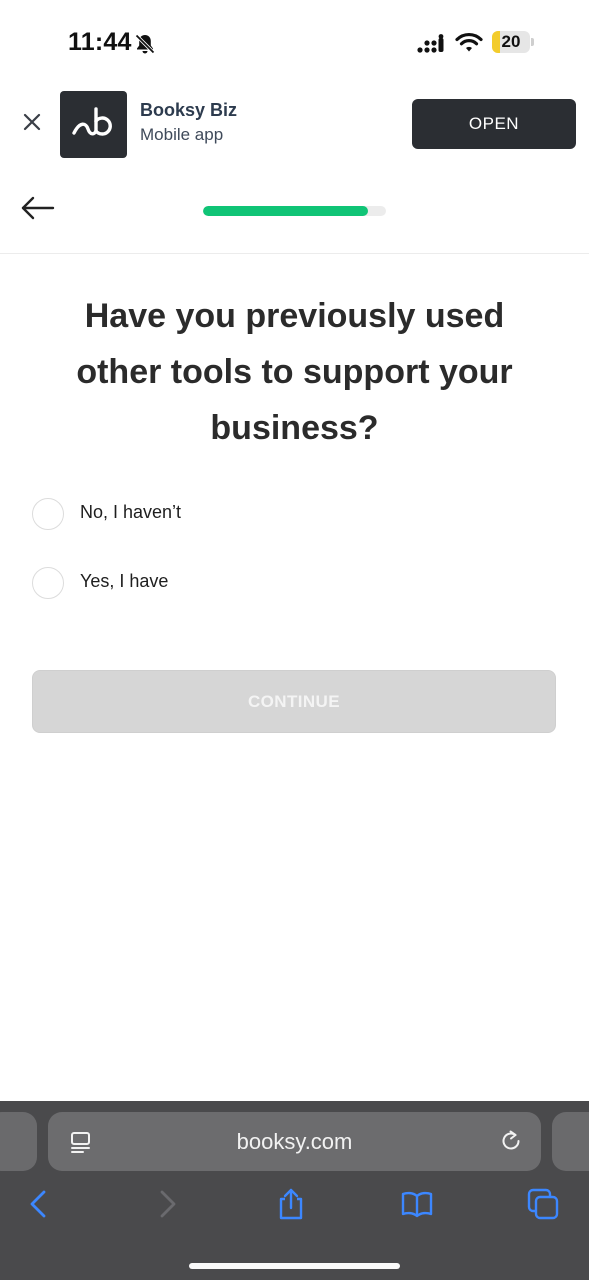 The image size is (589, 1280). Describe the element at coordinates (93, 124) in the screenshot. I see `booksy-logo` at that location.